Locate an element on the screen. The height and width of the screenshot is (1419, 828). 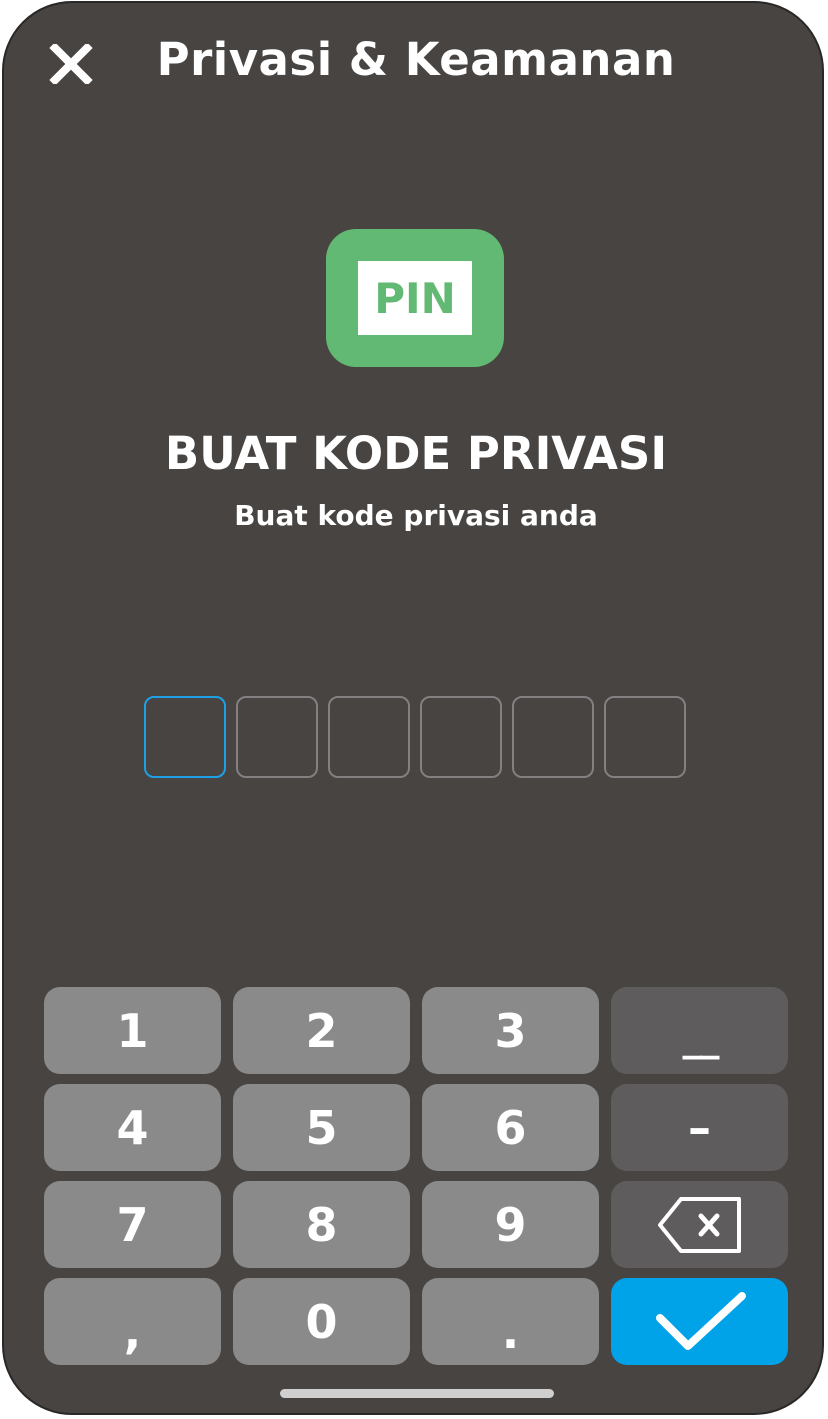
key-8: 8 is located at coordinates (321, 1224).